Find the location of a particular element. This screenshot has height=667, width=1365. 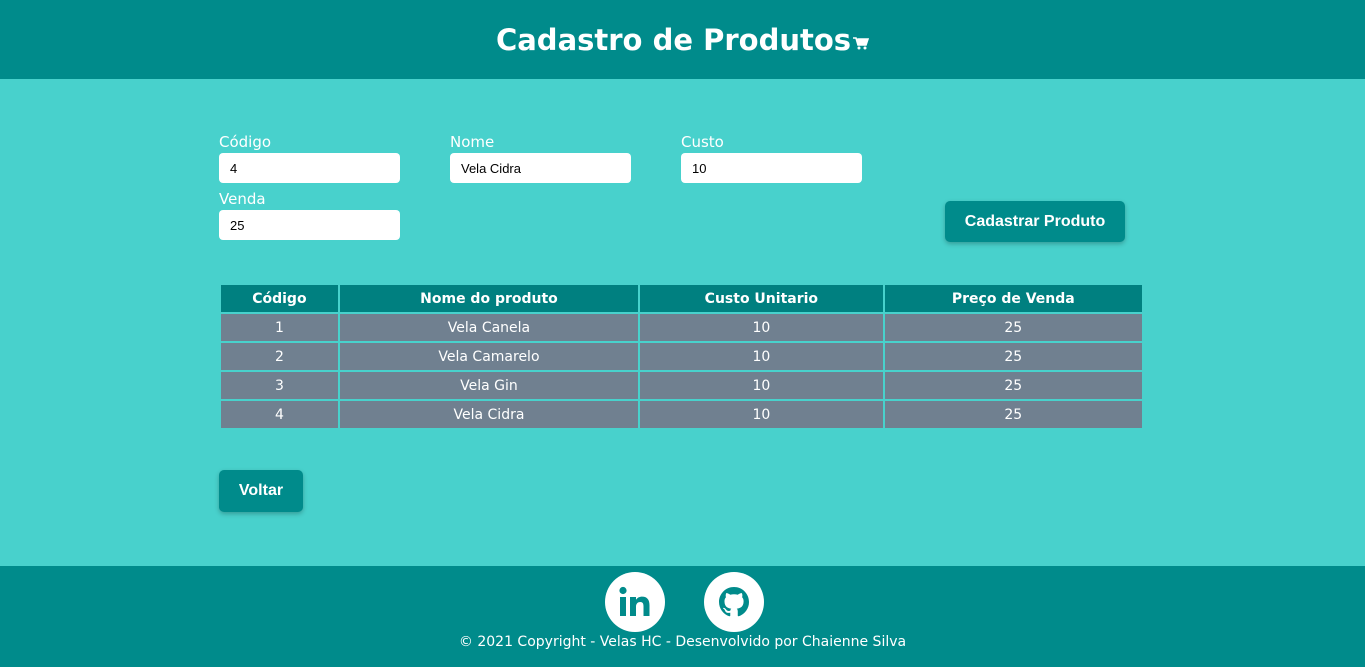

cell-codigo: 4 is located at coordinates (279, 414).